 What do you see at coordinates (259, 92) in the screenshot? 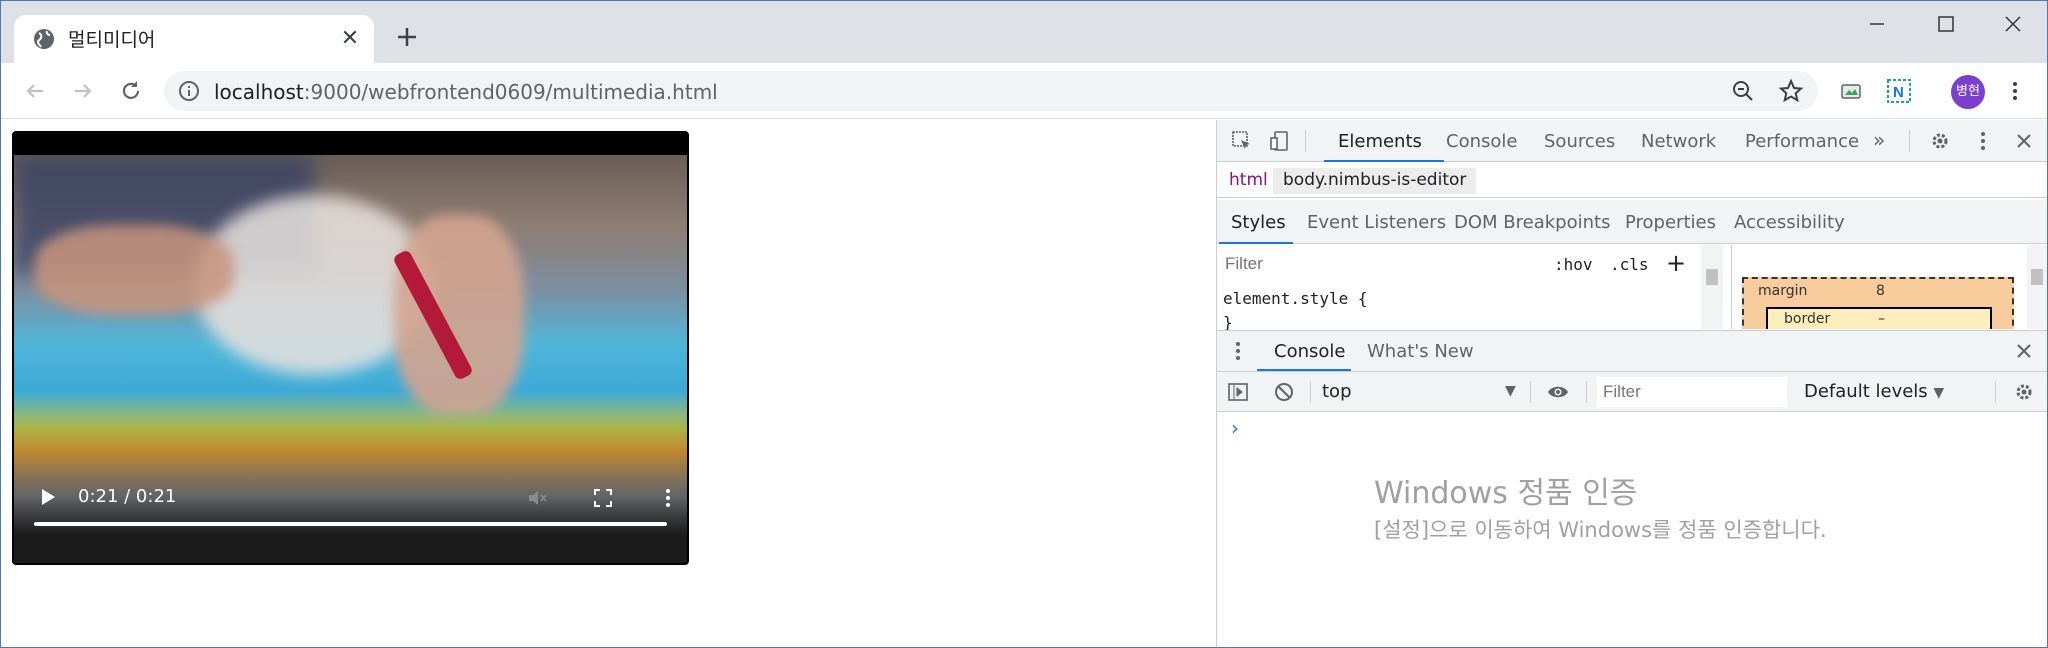
I see `url-host: localhost` at bounding box center [259, 92].